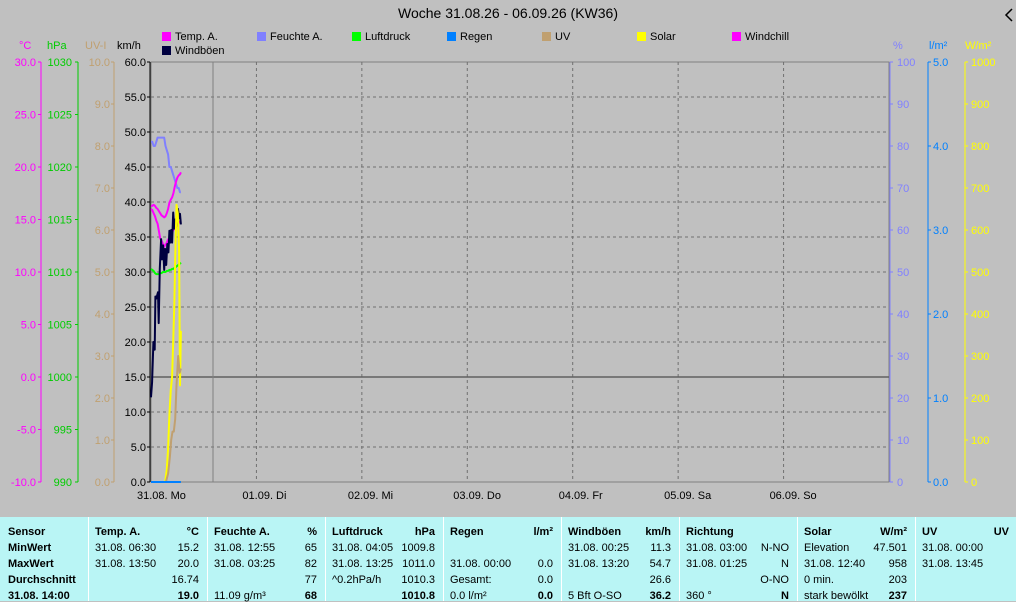 The image size is (1016, 602). I want to click on uv-axis-tick-label: 1.0, so click(102, 441).